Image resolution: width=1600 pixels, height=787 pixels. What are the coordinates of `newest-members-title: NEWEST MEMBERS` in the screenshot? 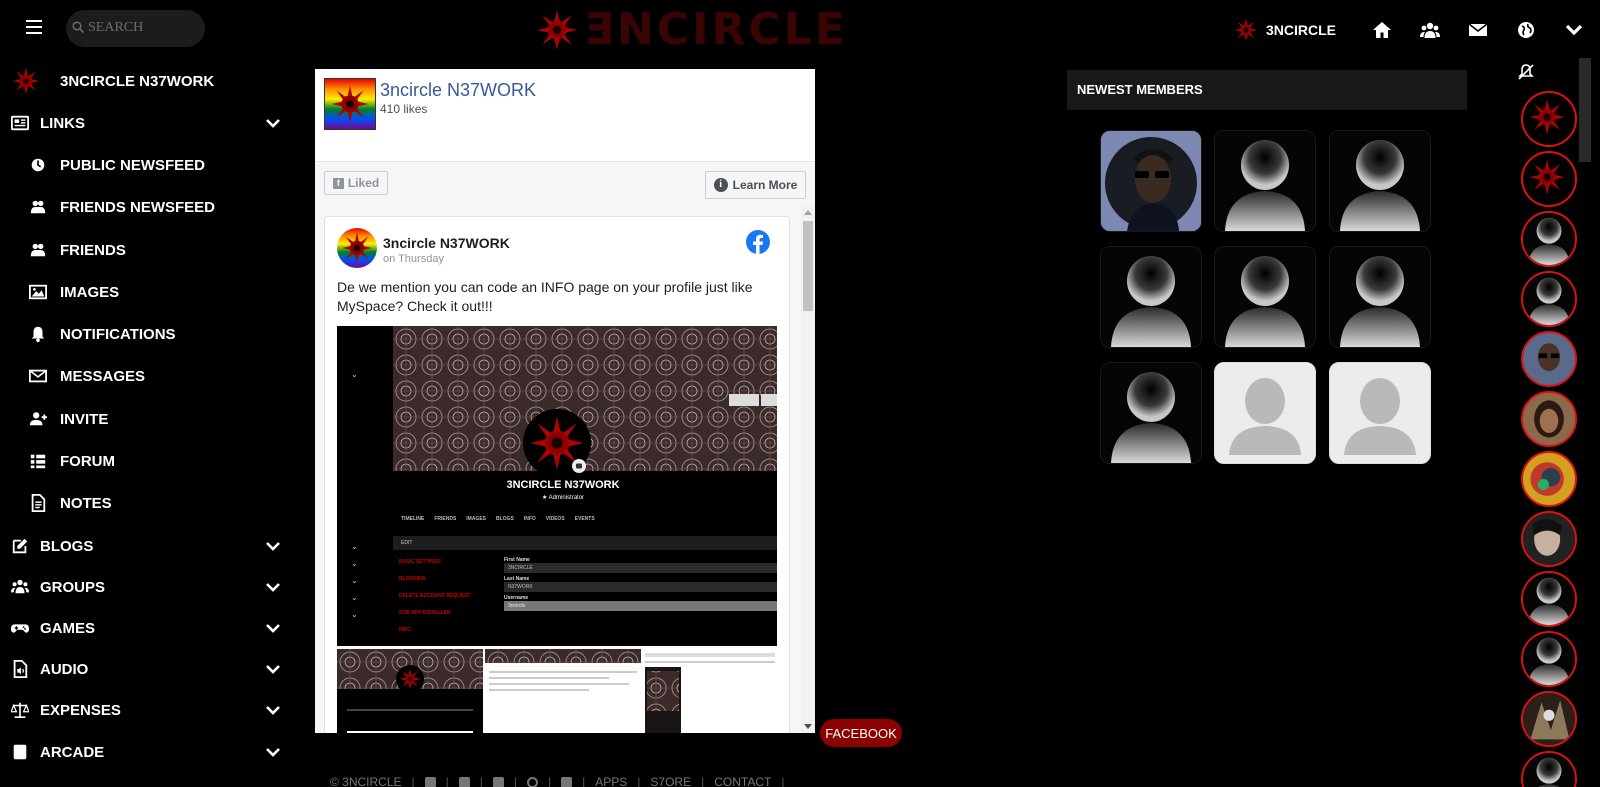 It's located at (1140, 89).